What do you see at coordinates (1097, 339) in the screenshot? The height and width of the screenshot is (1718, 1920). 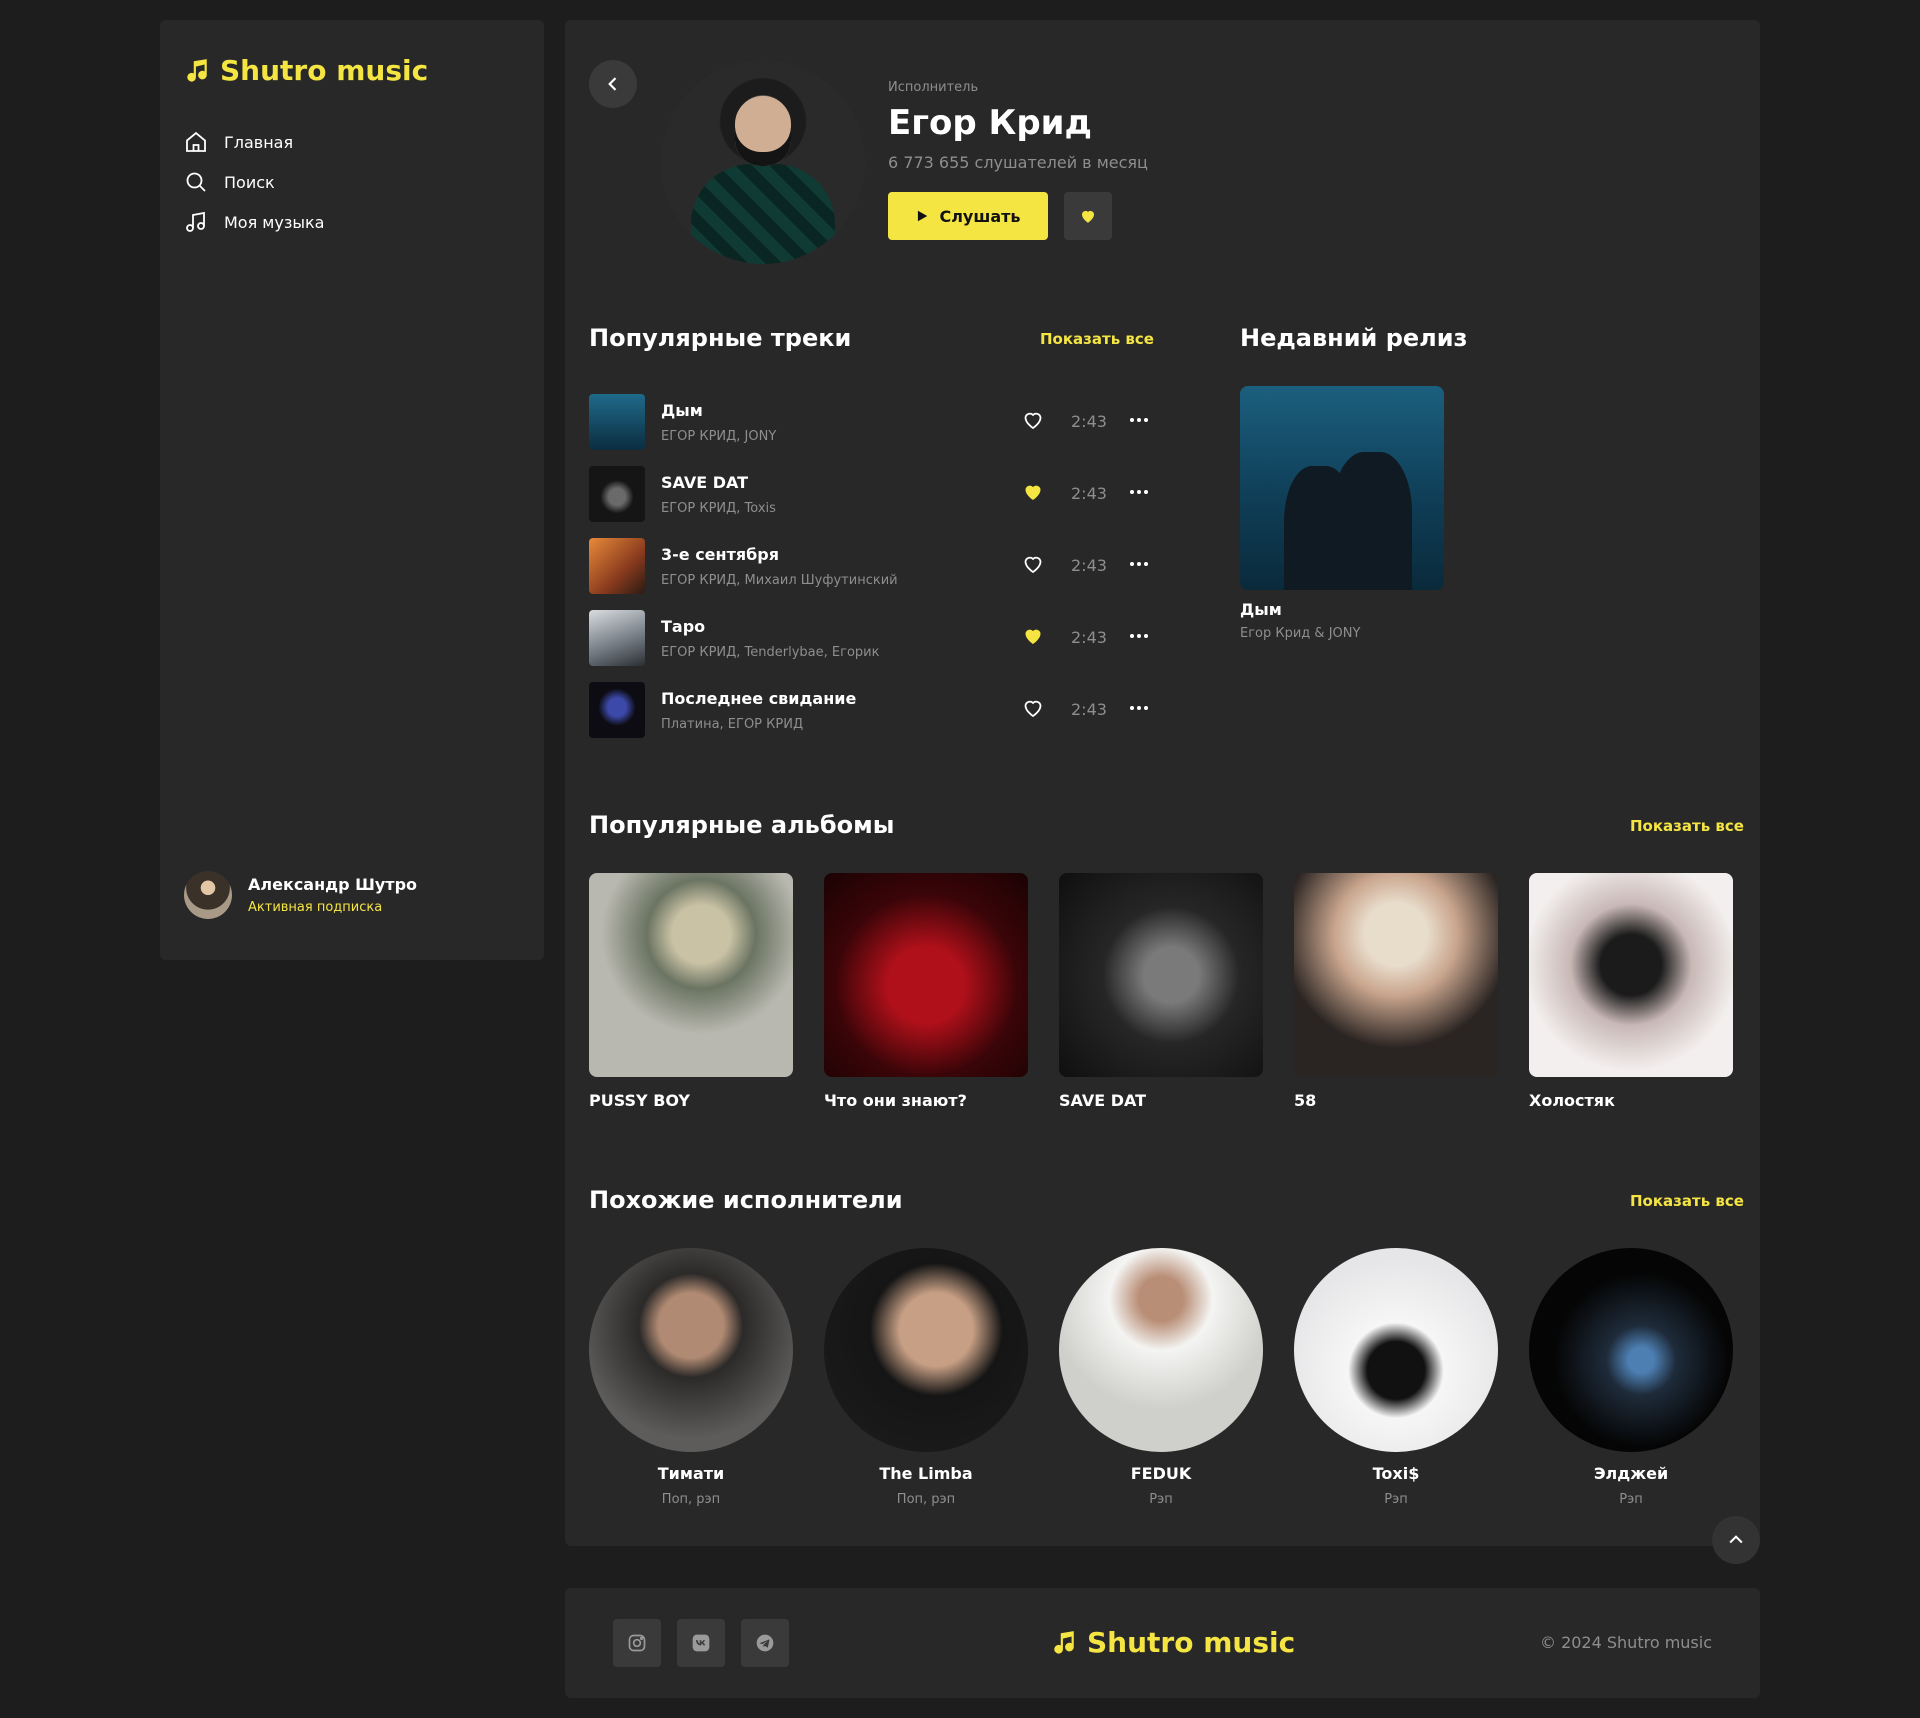 I see `show-all-tracks-link: Показать все` at bounding box center [1097, 339].